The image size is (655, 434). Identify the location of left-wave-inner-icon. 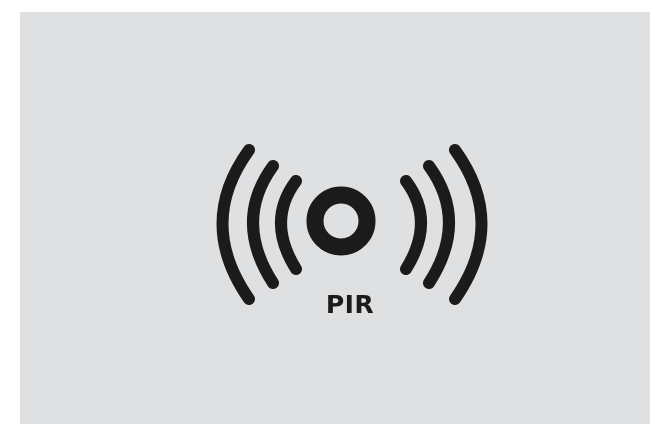
(288, 225).